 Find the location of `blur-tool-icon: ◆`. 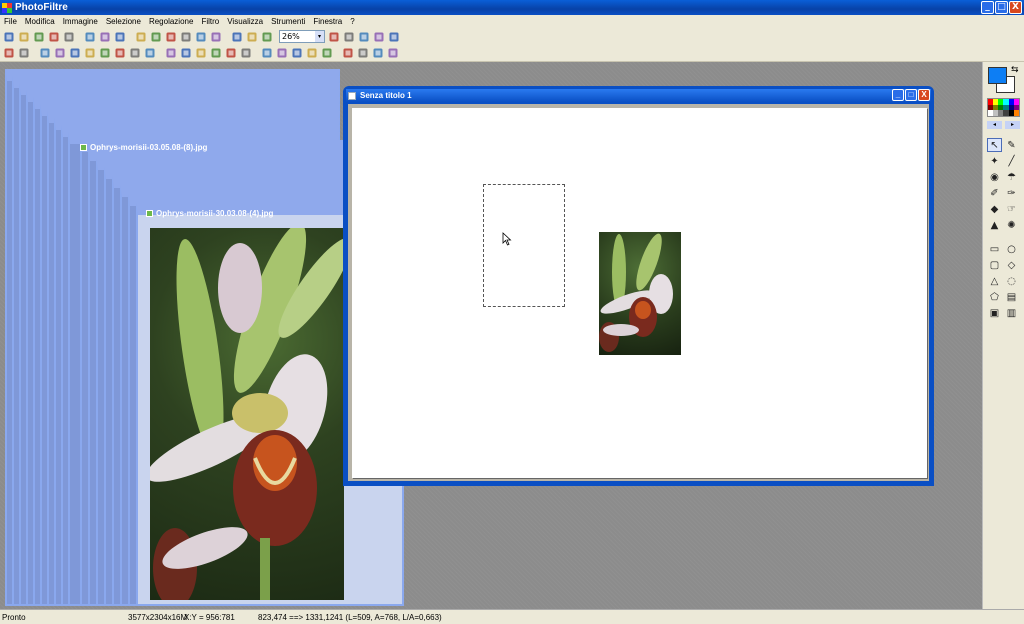

blur-tool-icon: ◆ is located at coordinates (994, 209).